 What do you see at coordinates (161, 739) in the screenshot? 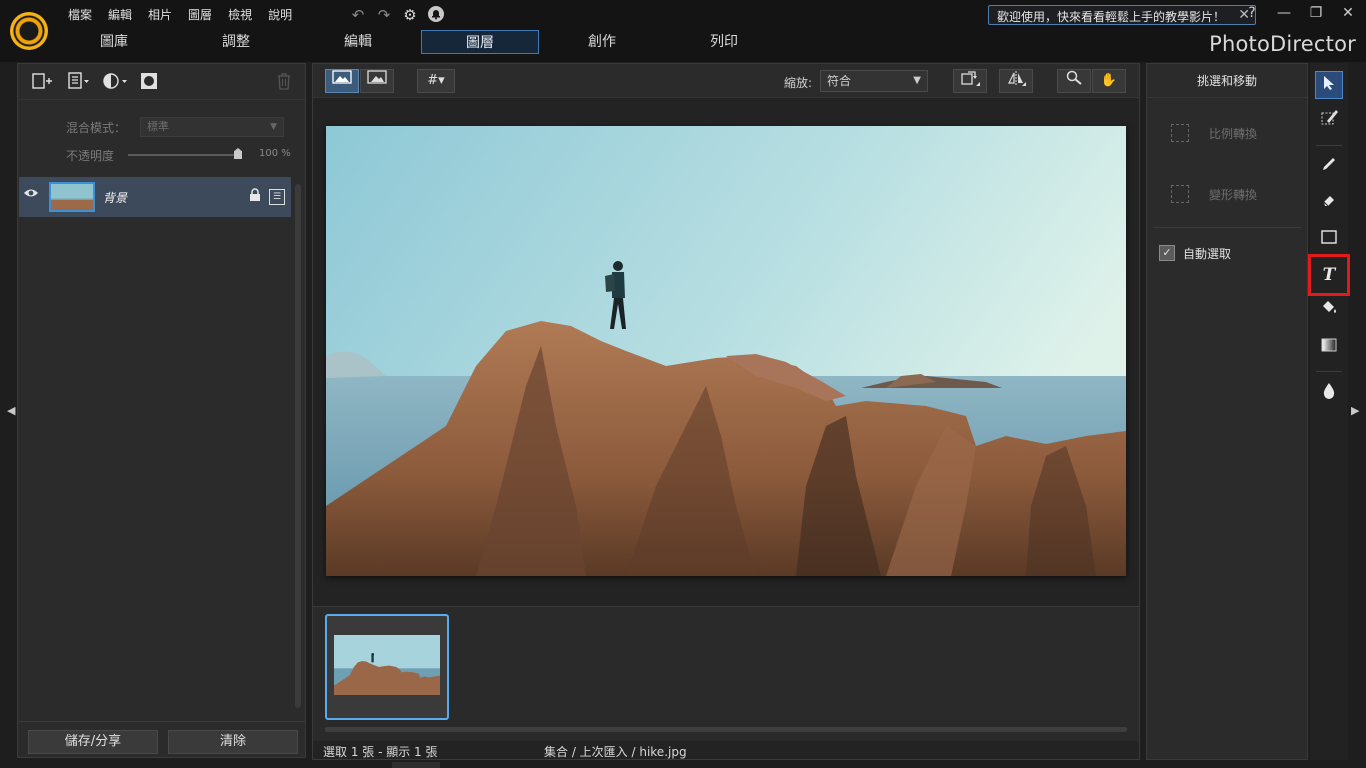
I see `layers-footer: 儲存/分享 清除` at bounding box center [161, 739].